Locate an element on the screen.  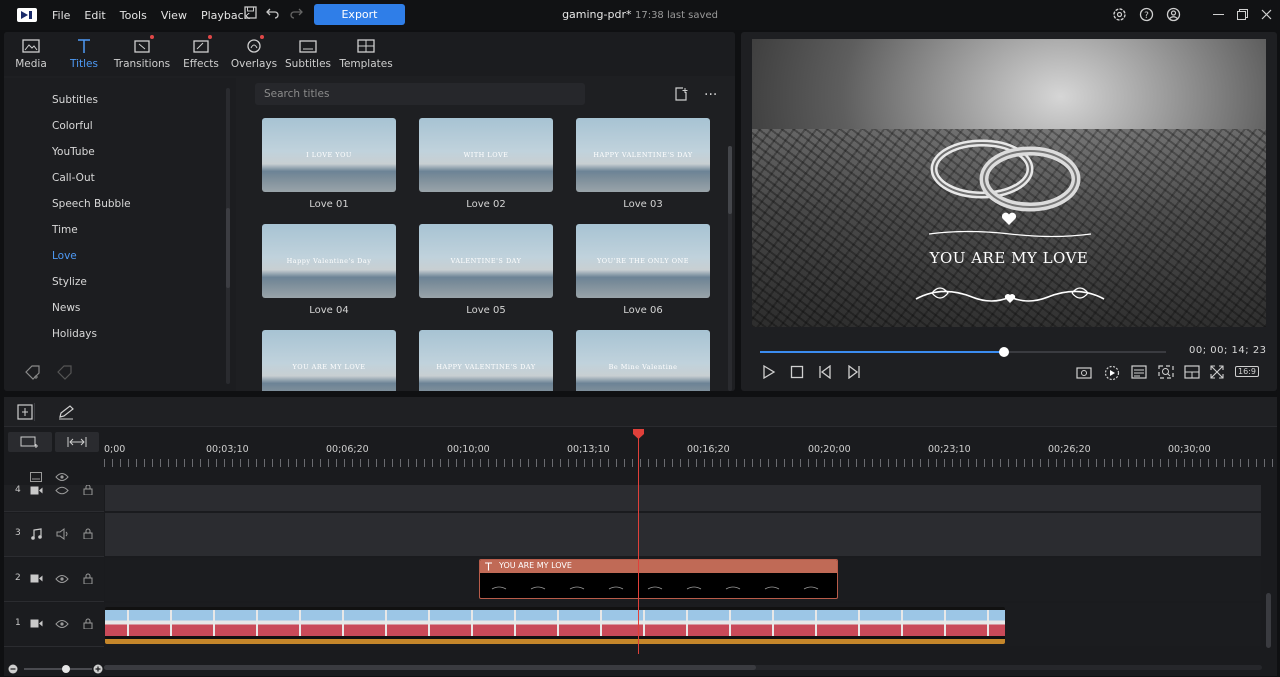
minimize-icon is located at coordinates (1218, 14).